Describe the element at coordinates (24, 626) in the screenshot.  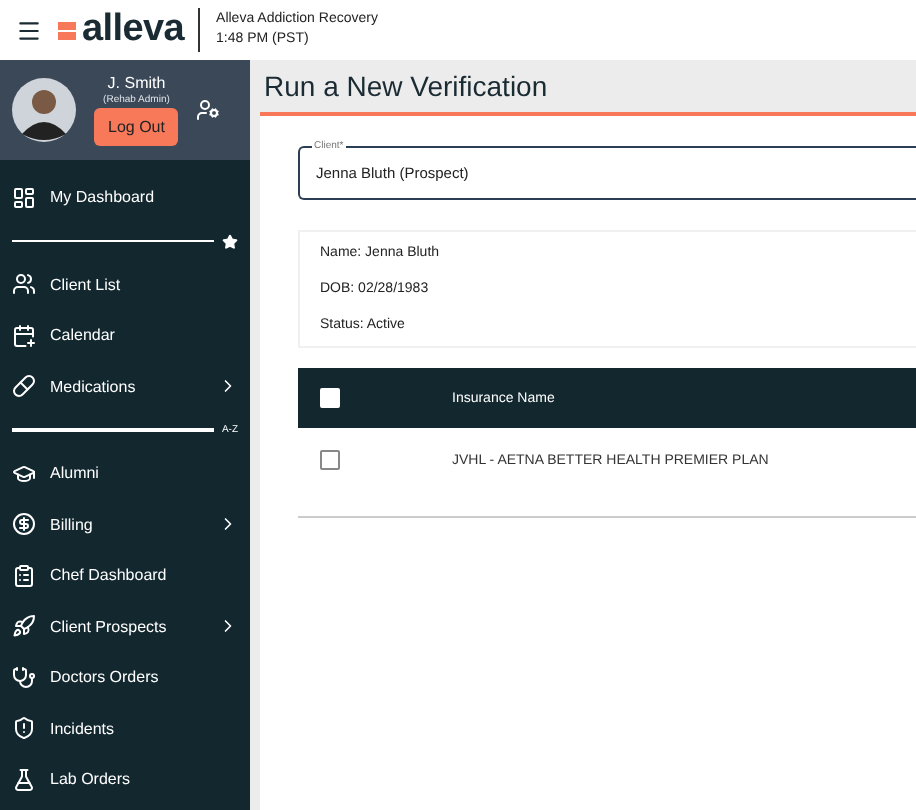
I see `rocket-icon` at that location.